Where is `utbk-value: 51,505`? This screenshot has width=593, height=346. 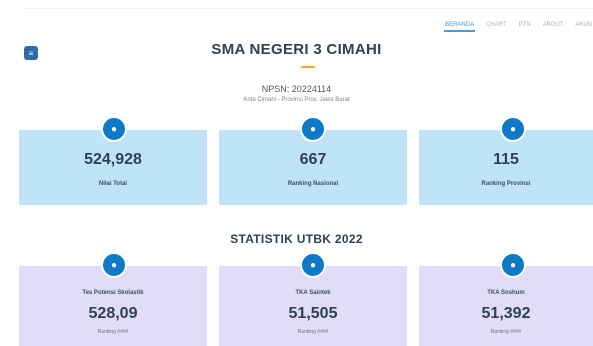 utbk-value: 51,505 is located at coordinates (313, 313).